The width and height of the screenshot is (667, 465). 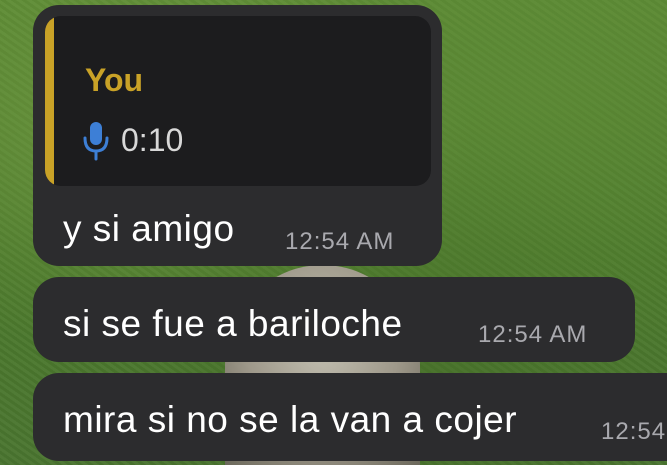 What do you see at coordinates (96, 141) in the screenshot?
I see `microphone-icon` at bounding box center [96, 141].